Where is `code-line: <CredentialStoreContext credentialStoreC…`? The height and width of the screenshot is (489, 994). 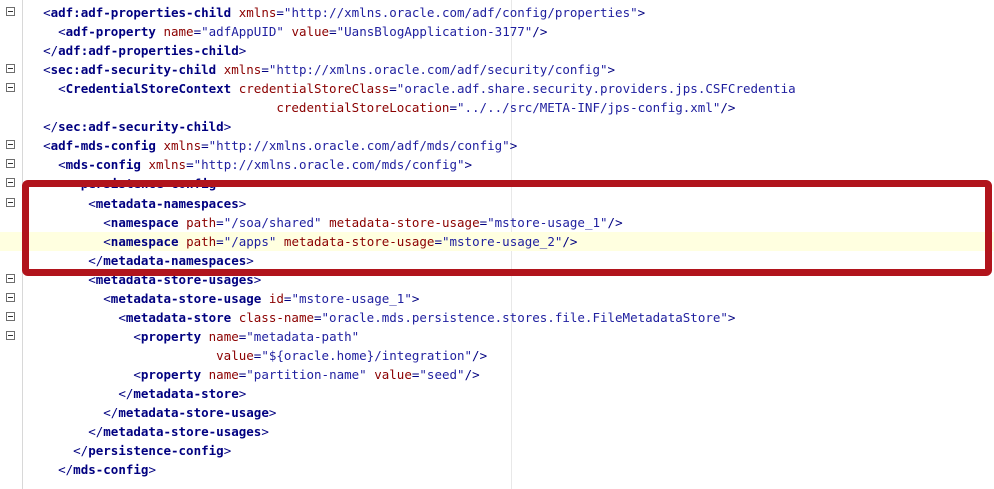
code-line: <CredentialStoreContext credentialStoreC… is located at coordinates (497, 88).